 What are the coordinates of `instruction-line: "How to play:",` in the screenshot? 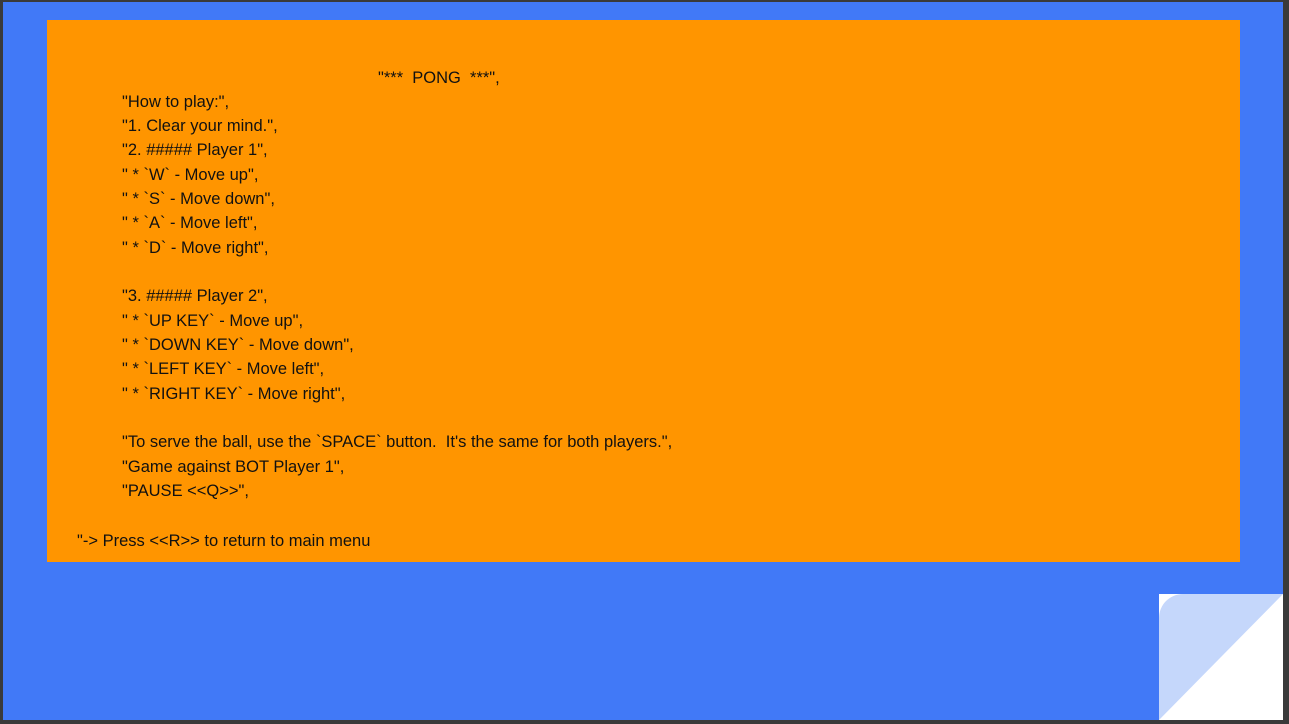 It's located at (176, 102).